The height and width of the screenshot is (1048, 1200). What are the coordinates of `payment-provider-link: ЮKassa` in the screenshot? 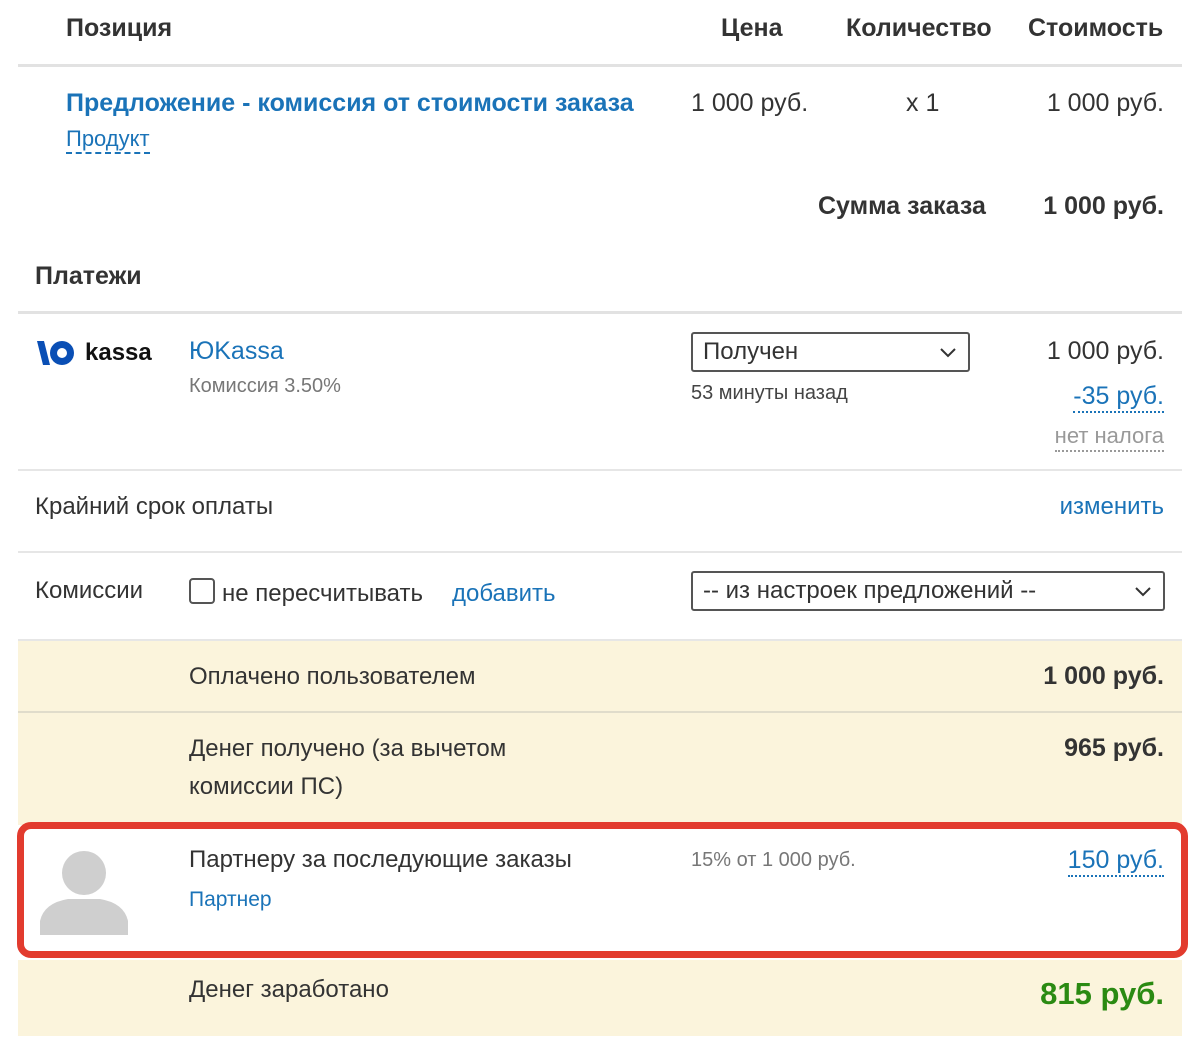 It's located at (236, 351).